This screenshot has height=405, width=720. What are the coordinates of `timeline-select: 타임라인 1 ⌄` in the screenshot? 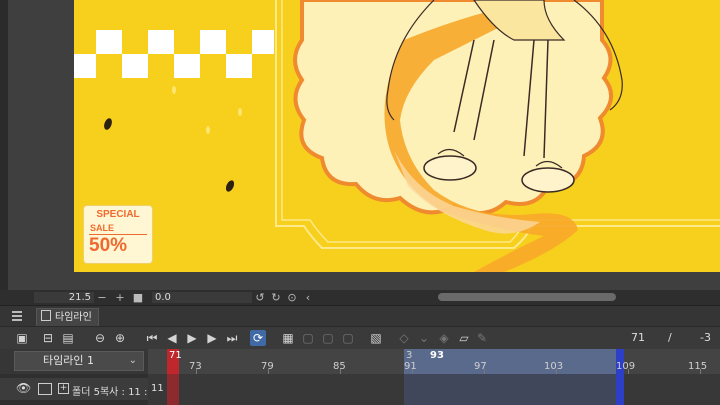 It's located at (79, 361).